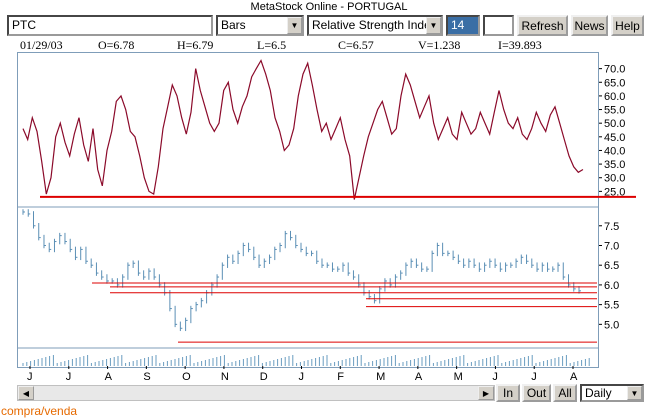 The height and width of the screenshot is (418, 658). What do you see at coordinates (146, 377) in the screenshot?
I see `x-tick-label: S` at bounding box center [146, 377].